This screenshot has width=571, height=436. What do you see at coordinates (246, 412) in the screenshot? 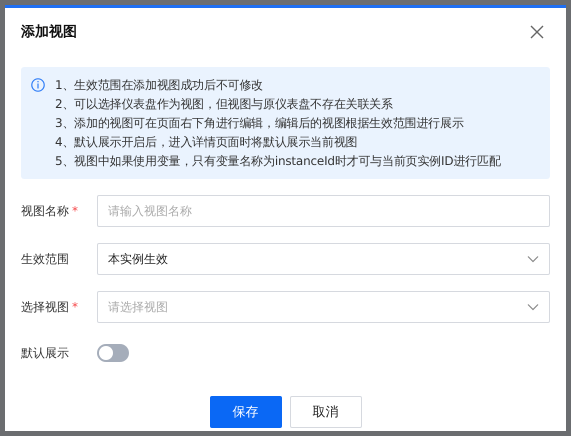
I see `save-button: 保存` at bounding box center [246, 412].